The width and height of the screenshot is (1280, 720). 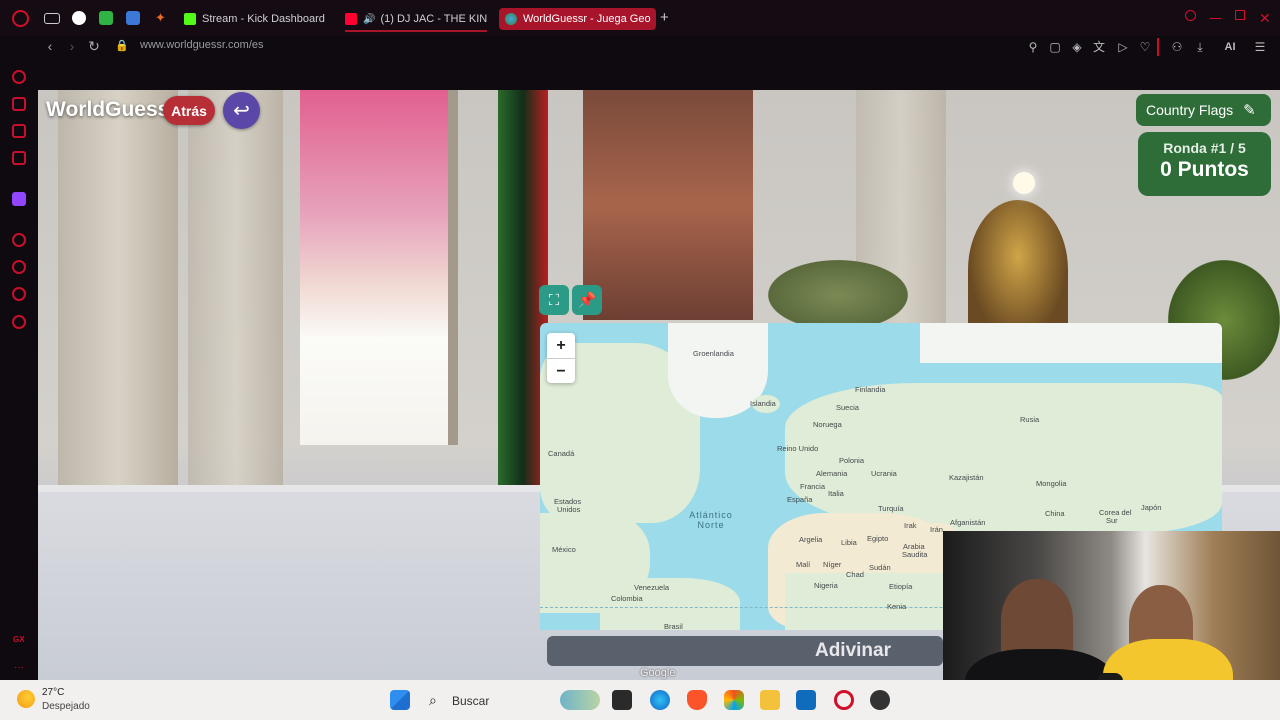 What do you see at coordinates (241, 110) in the screenshot?
I see `return-to-start-icon: ↩` at bounding box center [241, 110].